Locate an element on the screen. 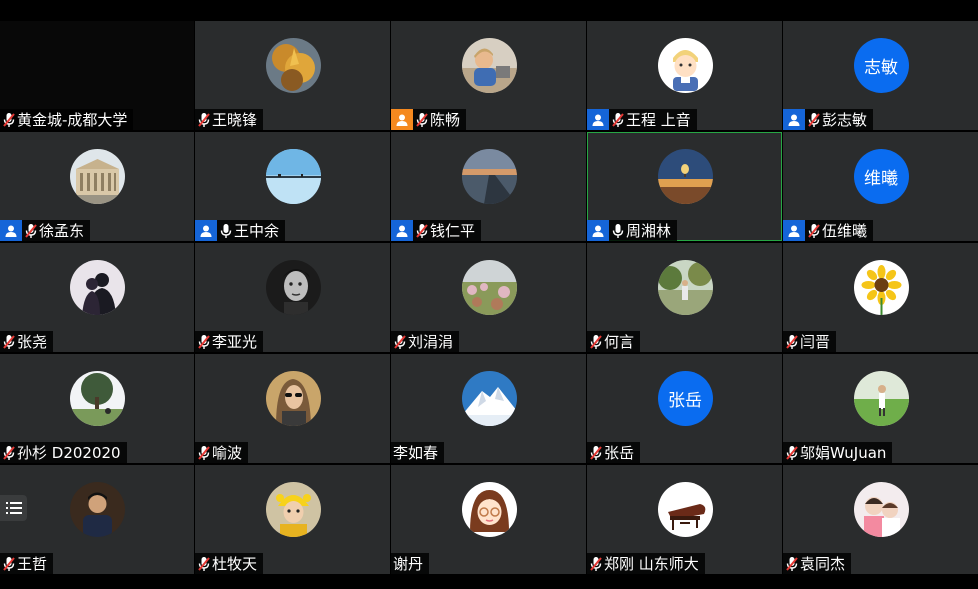 The height and width of the screenshot is (589, 978). participant-tile: 闫晋 is located at coordinates (880, 297).